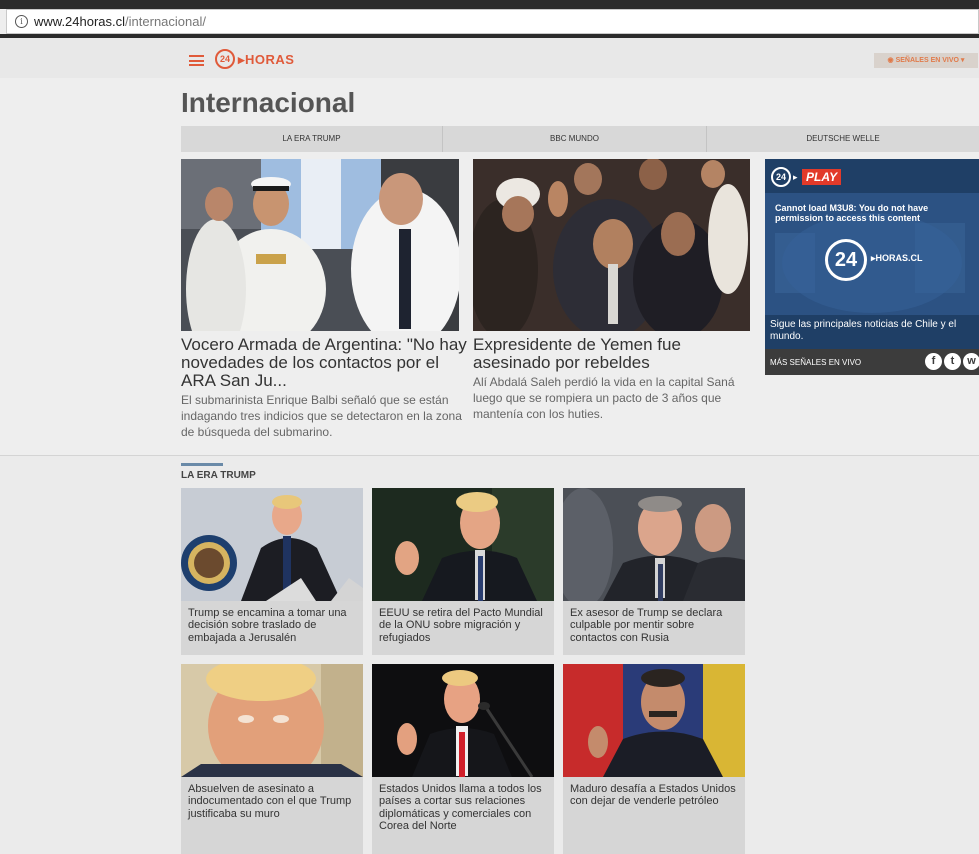 The width and height of the screenshot is (979, 854). What do you see at coordinates (268, 102) in the screenshot?
I see `page-title: Internacional` at bounding box center [268, 102].